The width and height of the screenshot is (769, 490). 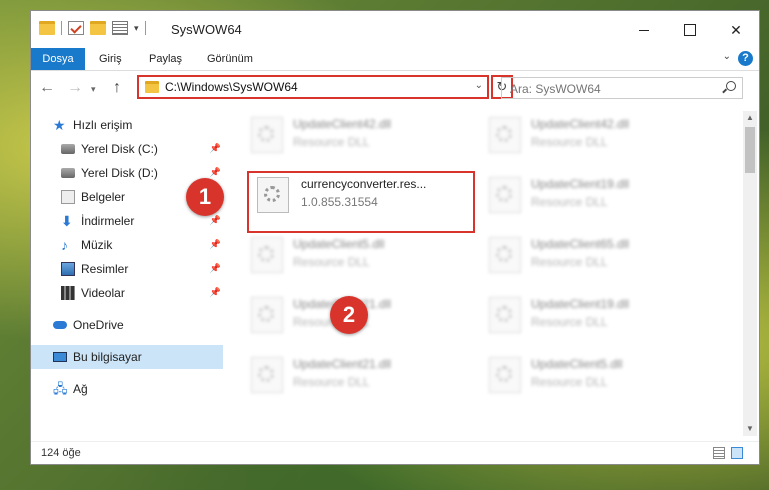 I want to click on back-button: ←, so click(x=47, y=88).